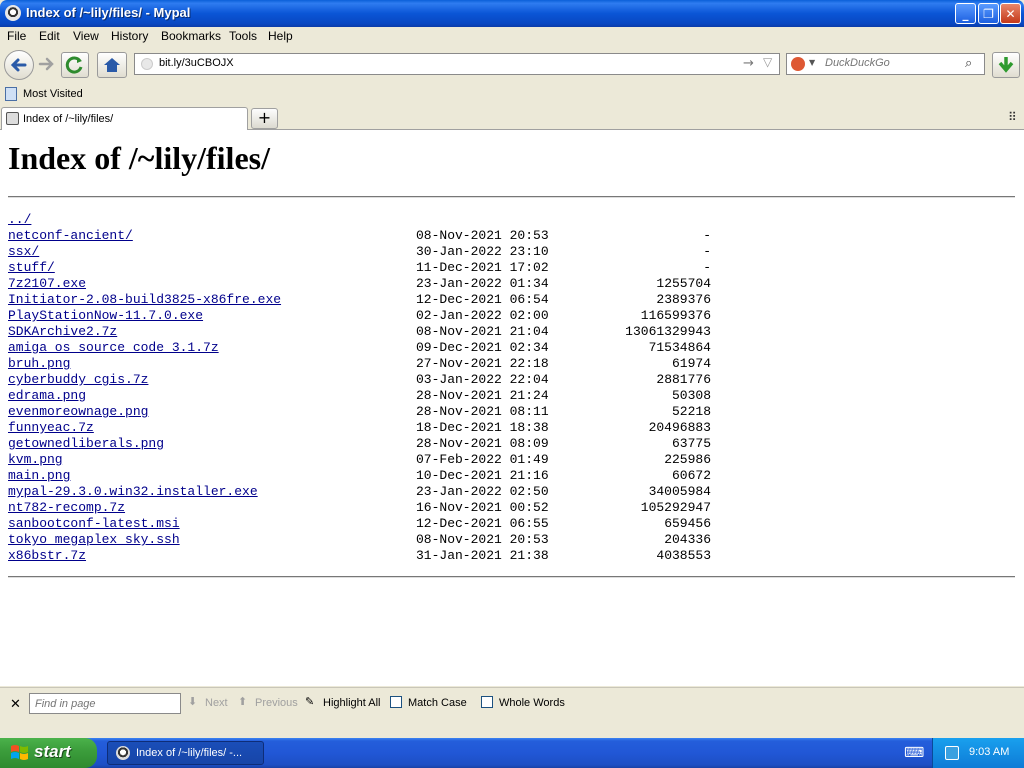  Describe the element at coordinates (19, 219) in the screenshot. I see `file-link: ../` at that location.